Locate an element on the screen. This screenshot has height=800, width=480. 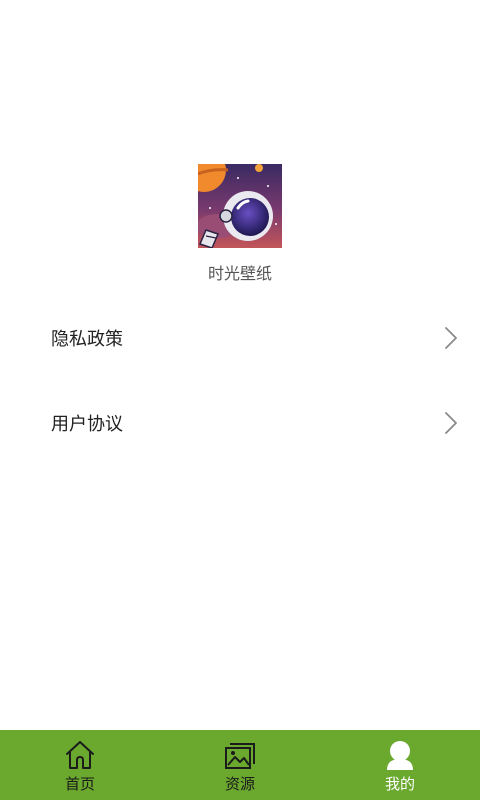
tab-home-label: 首页 is located at coordinates (79, 784).